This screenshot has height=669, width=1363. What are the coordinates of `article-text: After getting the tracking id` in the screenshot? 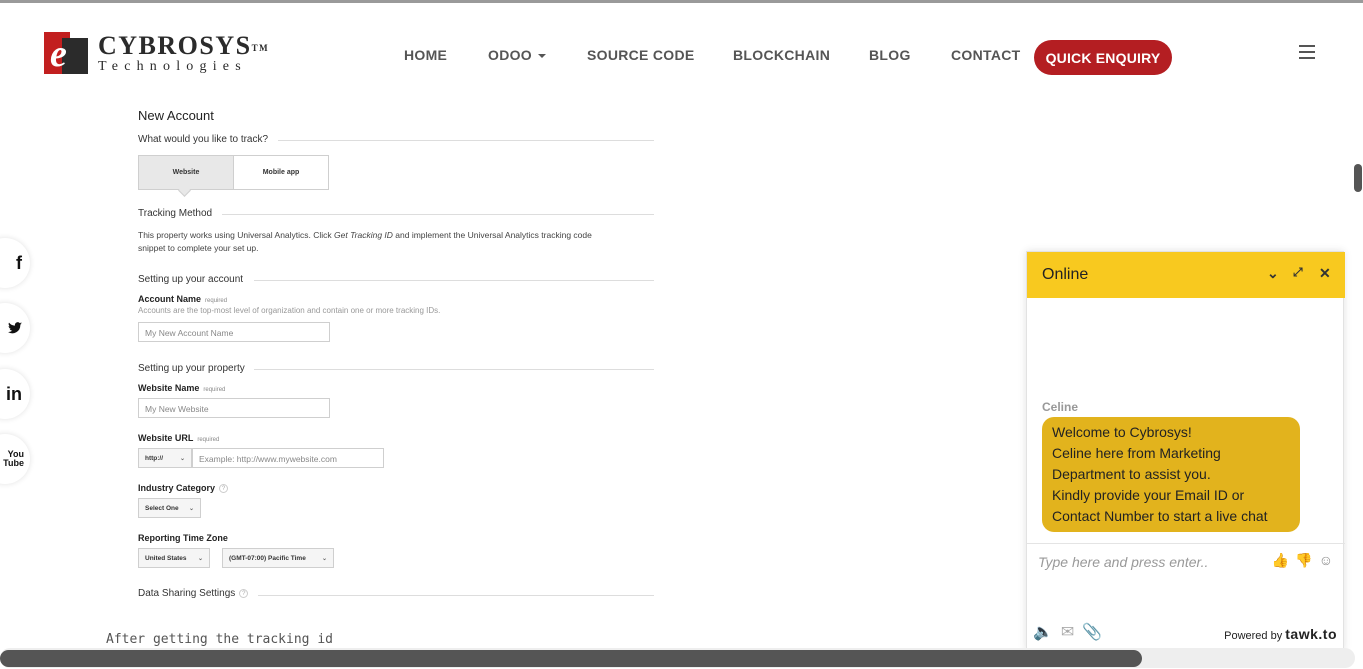 It's located at (219, 639).